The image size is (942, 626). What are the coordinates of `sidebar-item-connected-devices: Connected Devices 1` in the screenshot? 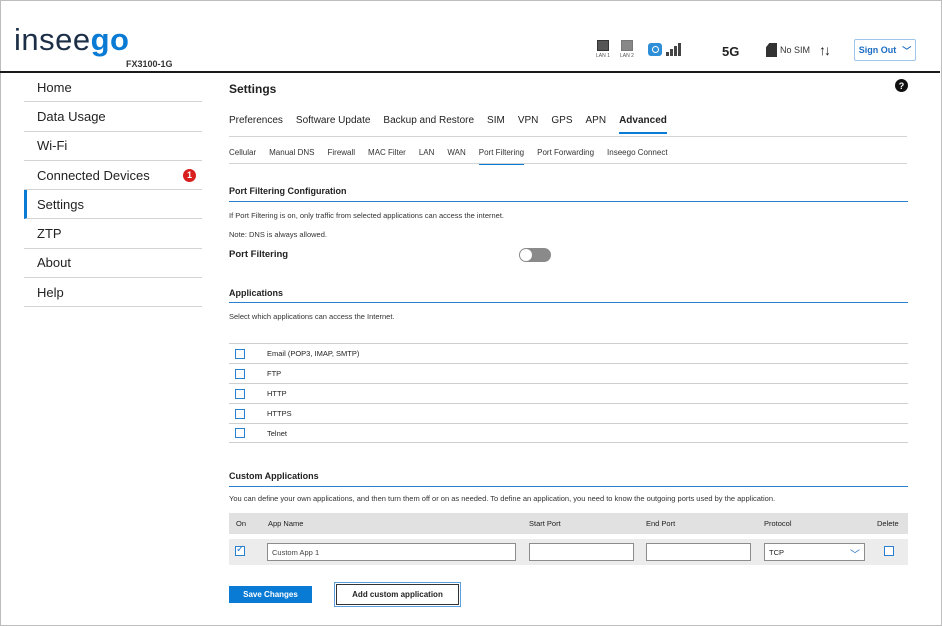 It's located at (113, 176).